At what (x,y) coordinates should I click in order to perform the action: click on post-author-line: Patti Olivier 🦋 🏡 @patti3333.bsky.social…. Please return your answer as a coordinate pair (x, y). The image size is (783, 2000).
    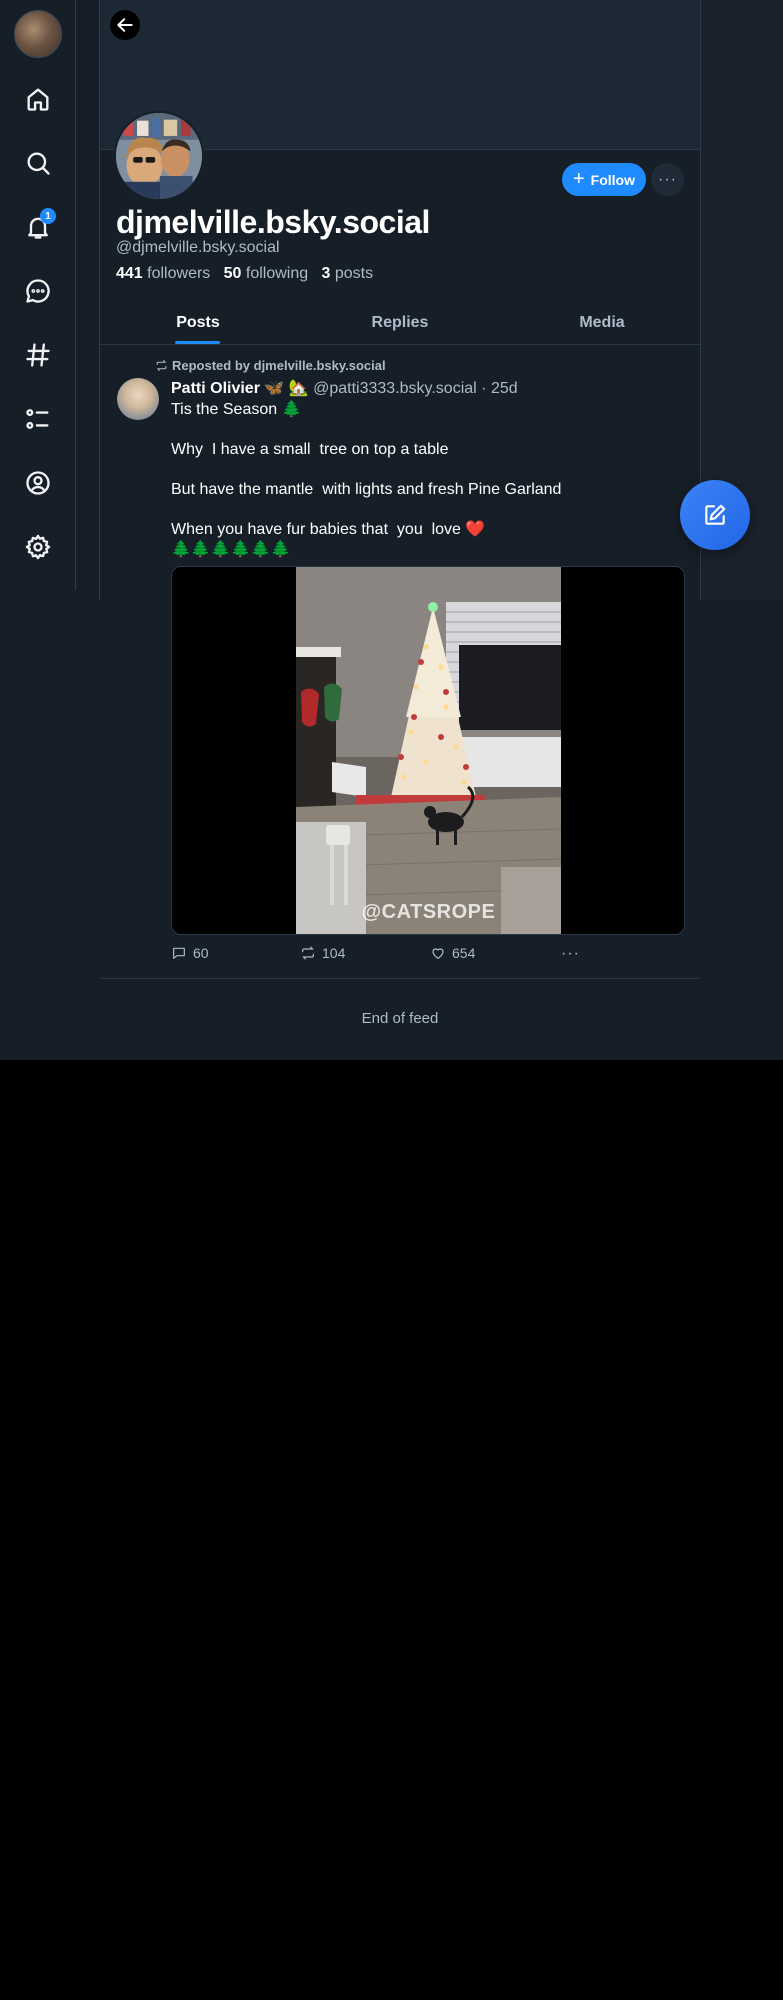
    Looking at the image, I should click on (344, 388).